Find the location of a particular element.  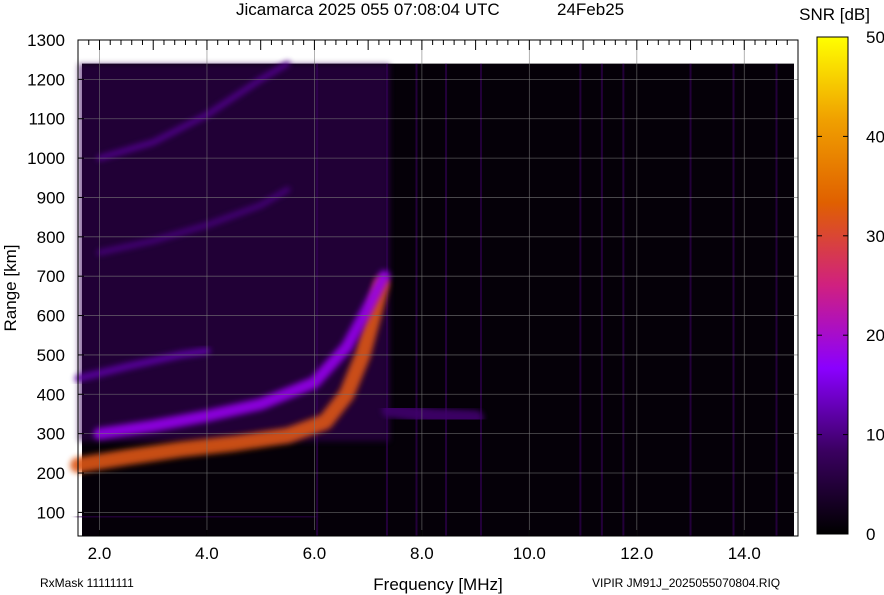

x-tick-label: 10.0 is located at coordinates (529, 553).